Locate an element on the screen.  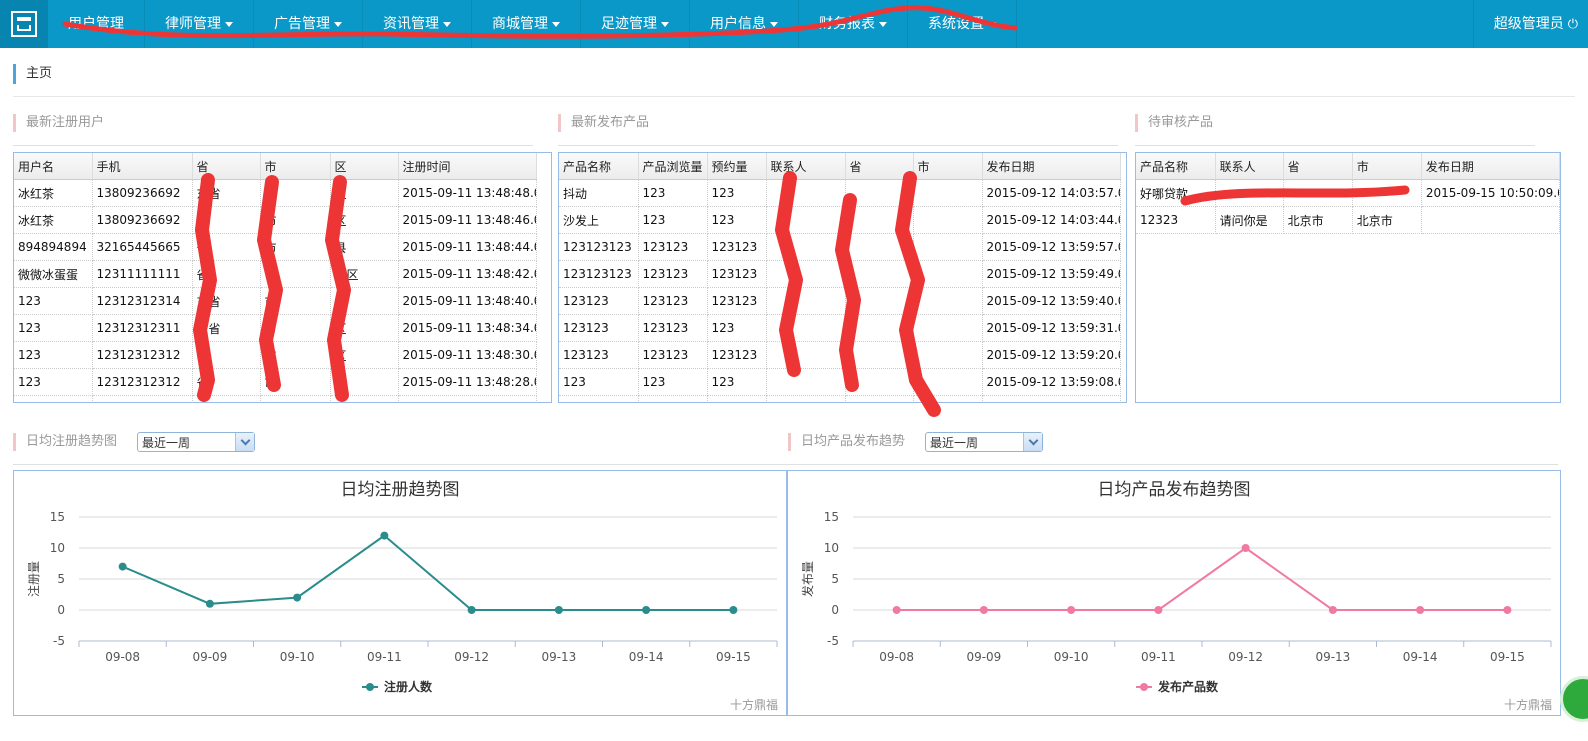
breadcrumb: 主页 is located at coordinates (32, 74).